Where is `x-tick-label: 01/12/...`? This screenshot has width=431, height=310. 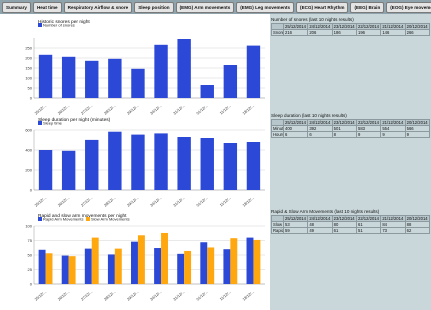 x-tick-label: 01/12/... is located at coordinates (202, 110).